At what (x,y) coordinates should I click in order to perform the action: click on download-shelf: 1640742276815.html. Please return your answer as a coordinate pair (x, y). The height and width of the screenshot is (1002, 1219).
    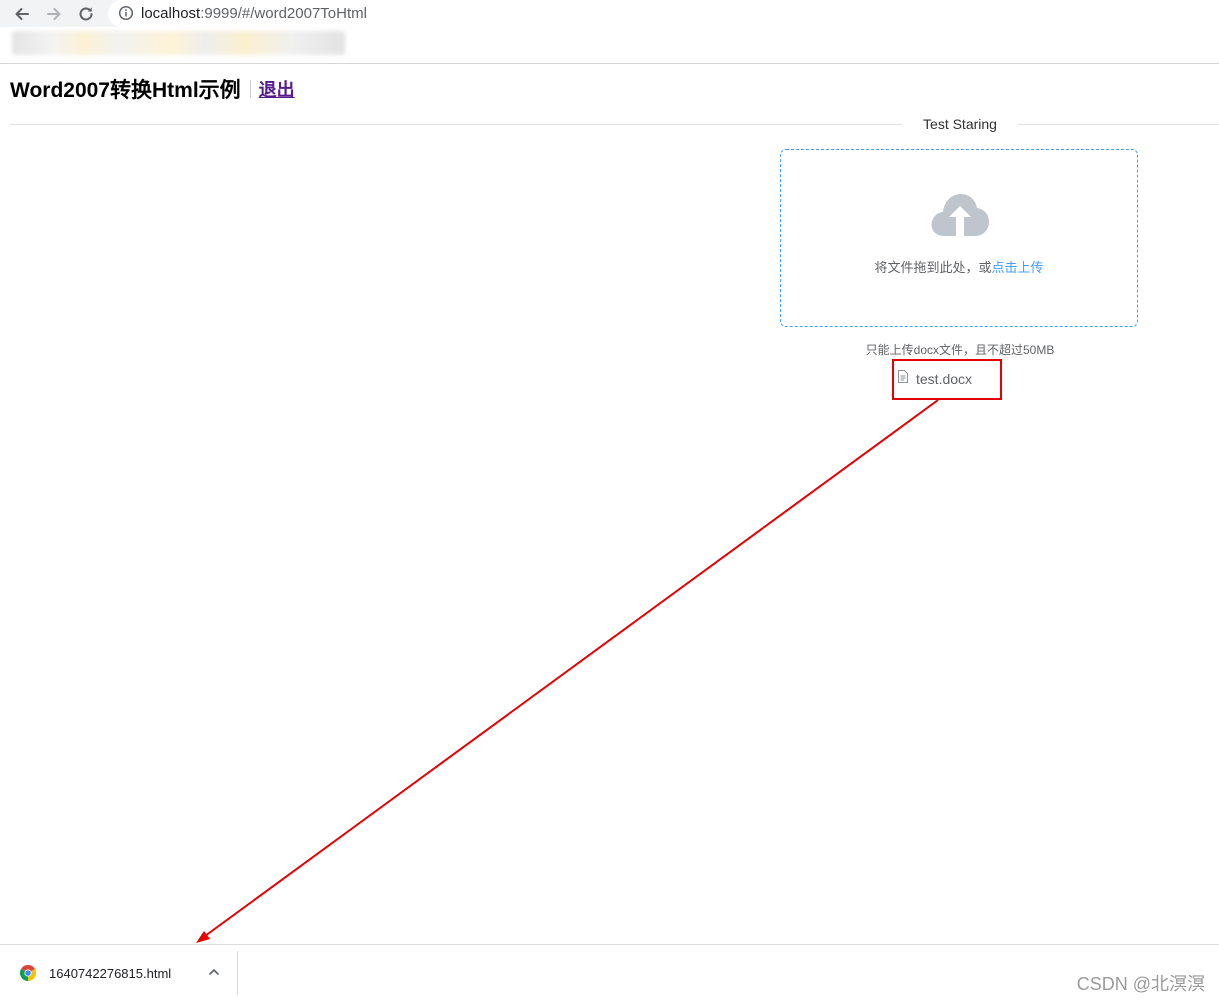
    Looking at the image, I should click on (609, 973).